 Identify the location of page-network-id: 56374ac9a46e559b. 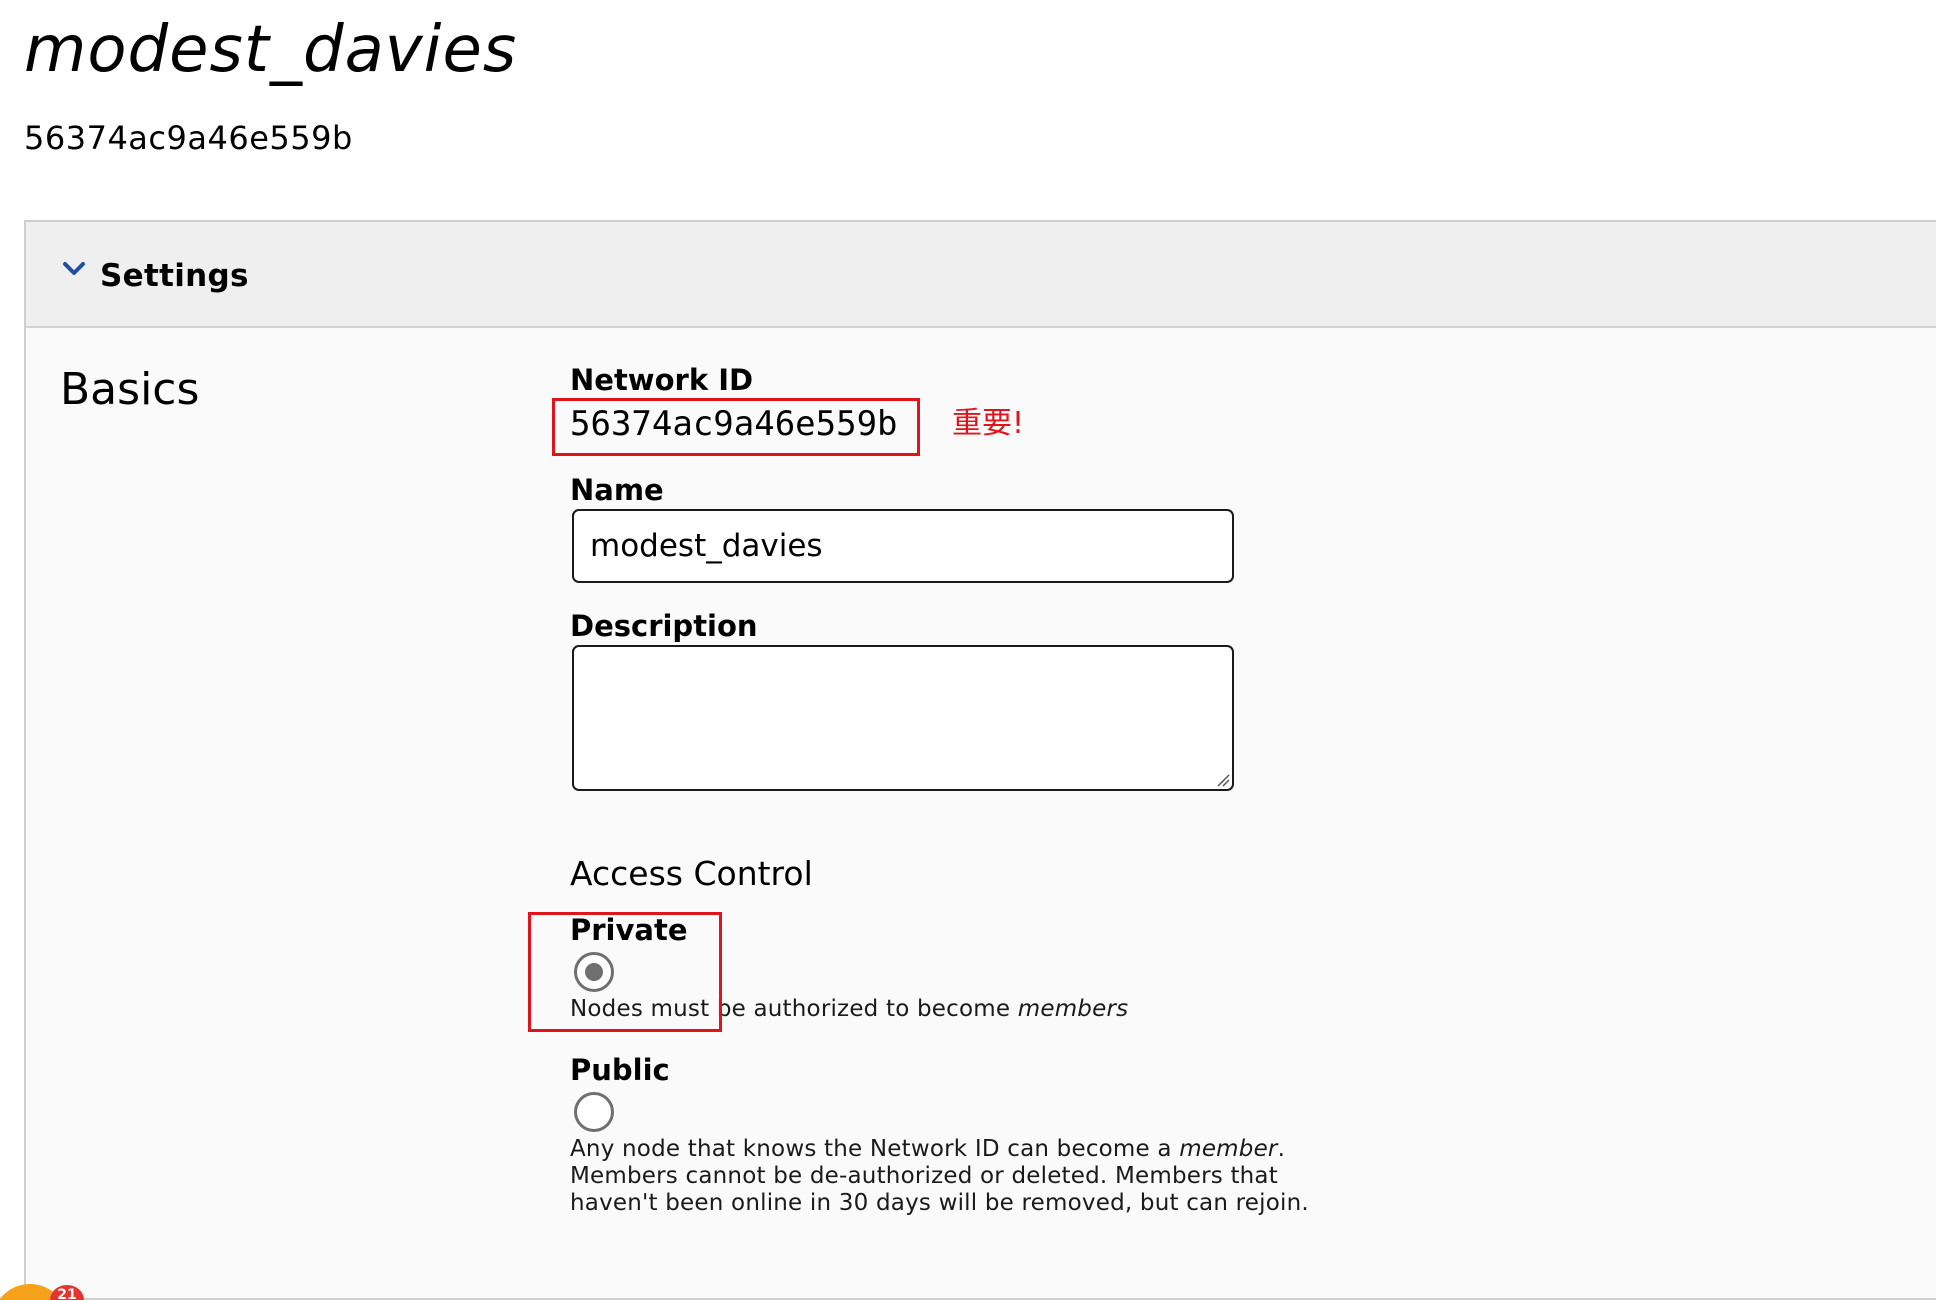
(188, 138).